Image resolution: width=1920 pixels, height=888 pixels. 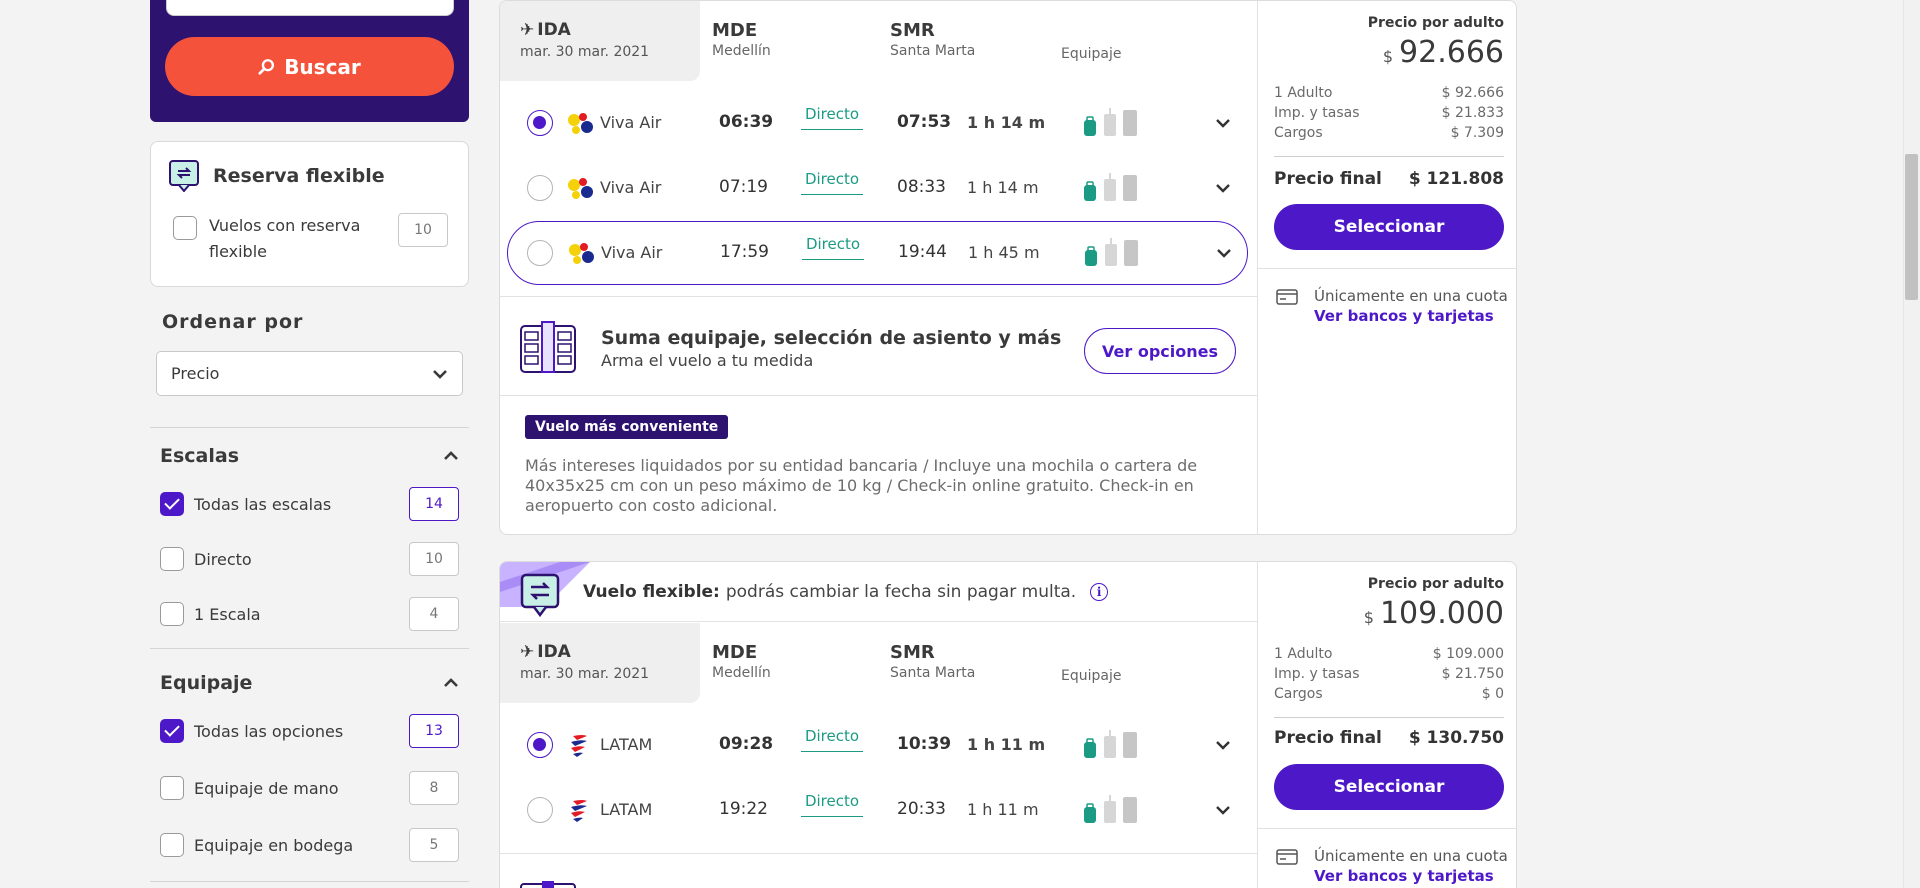 I want to click on flight-option: Viva Air 17:59 Directo 19:44 1 h 45 m, so click(x=877, y=253).